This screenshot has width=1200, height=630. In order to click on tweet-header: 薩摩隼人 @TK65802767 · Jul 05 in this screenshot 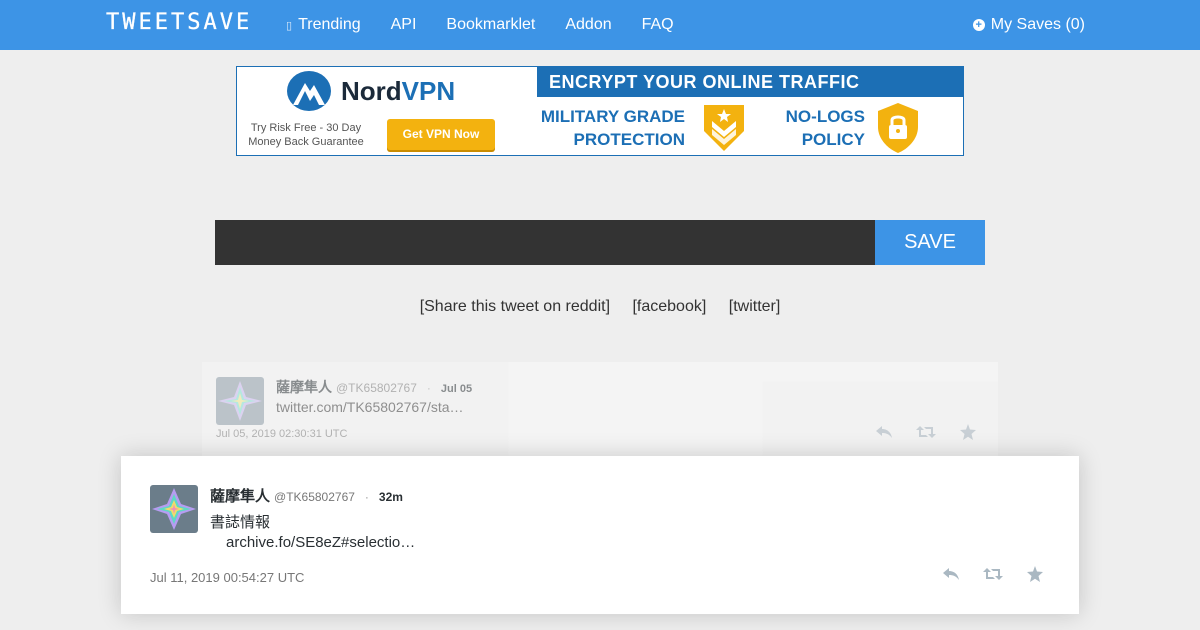, I will do `click(374, 387)`.